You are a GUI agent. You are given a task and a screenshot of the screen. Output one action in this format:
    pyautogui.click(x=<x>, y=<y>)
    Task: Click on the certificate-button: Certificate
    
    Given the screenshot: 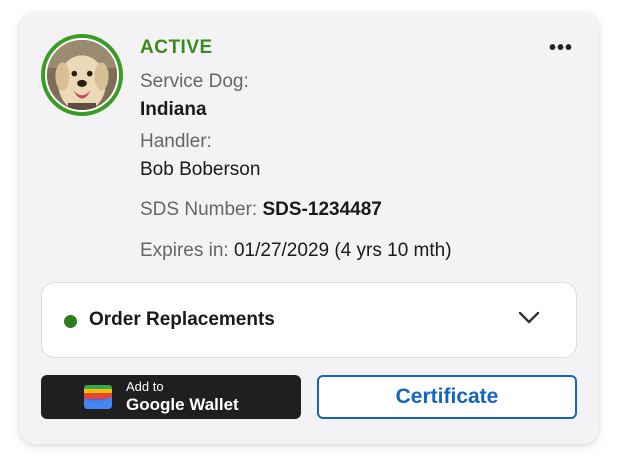 What is the action you would take?
    pyautogui.click(x=447, y=397)
    